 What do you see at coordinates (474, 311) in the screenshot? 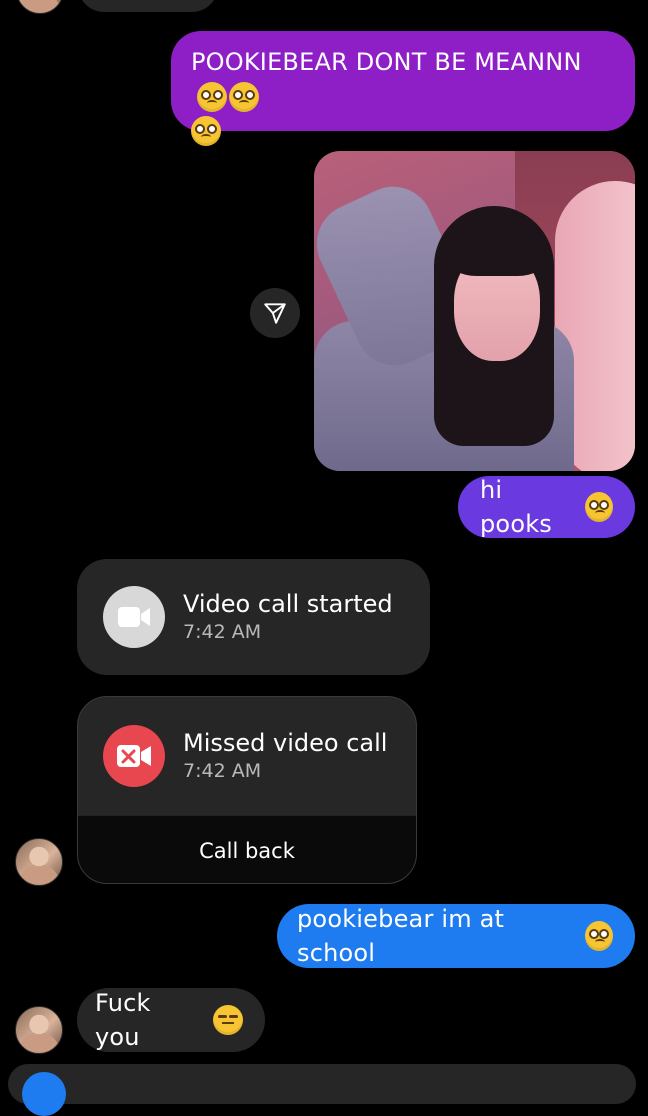
I see `photo-message` at bounding box center [474, 311].